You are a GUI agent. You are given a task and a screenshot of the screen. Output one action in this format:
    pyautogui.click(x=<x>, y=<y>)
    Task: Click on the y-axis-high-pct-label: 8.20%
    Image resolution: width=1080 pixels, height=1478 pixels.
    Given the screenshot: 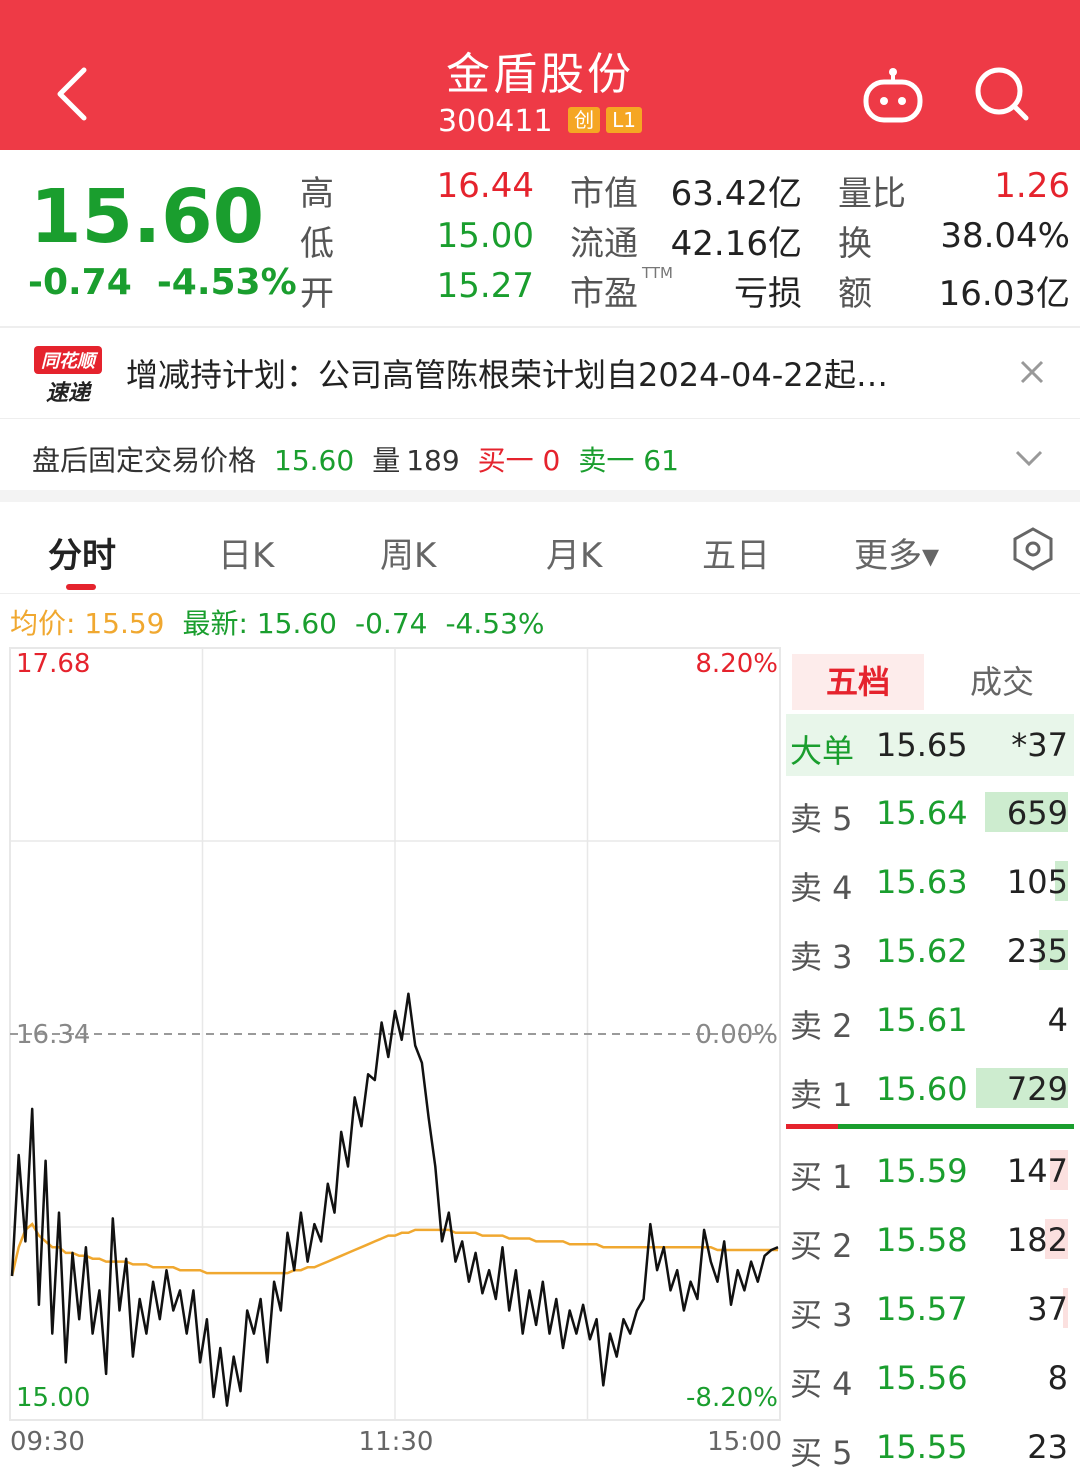 What is the action you would take?
    pyautogui.click(x=736, y=664)
    